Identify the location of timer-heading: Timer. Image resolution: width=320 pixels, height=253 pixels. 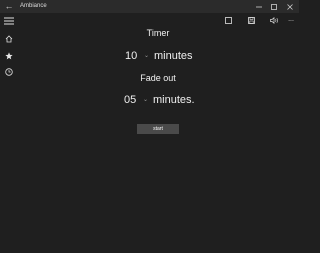
(158, 33).